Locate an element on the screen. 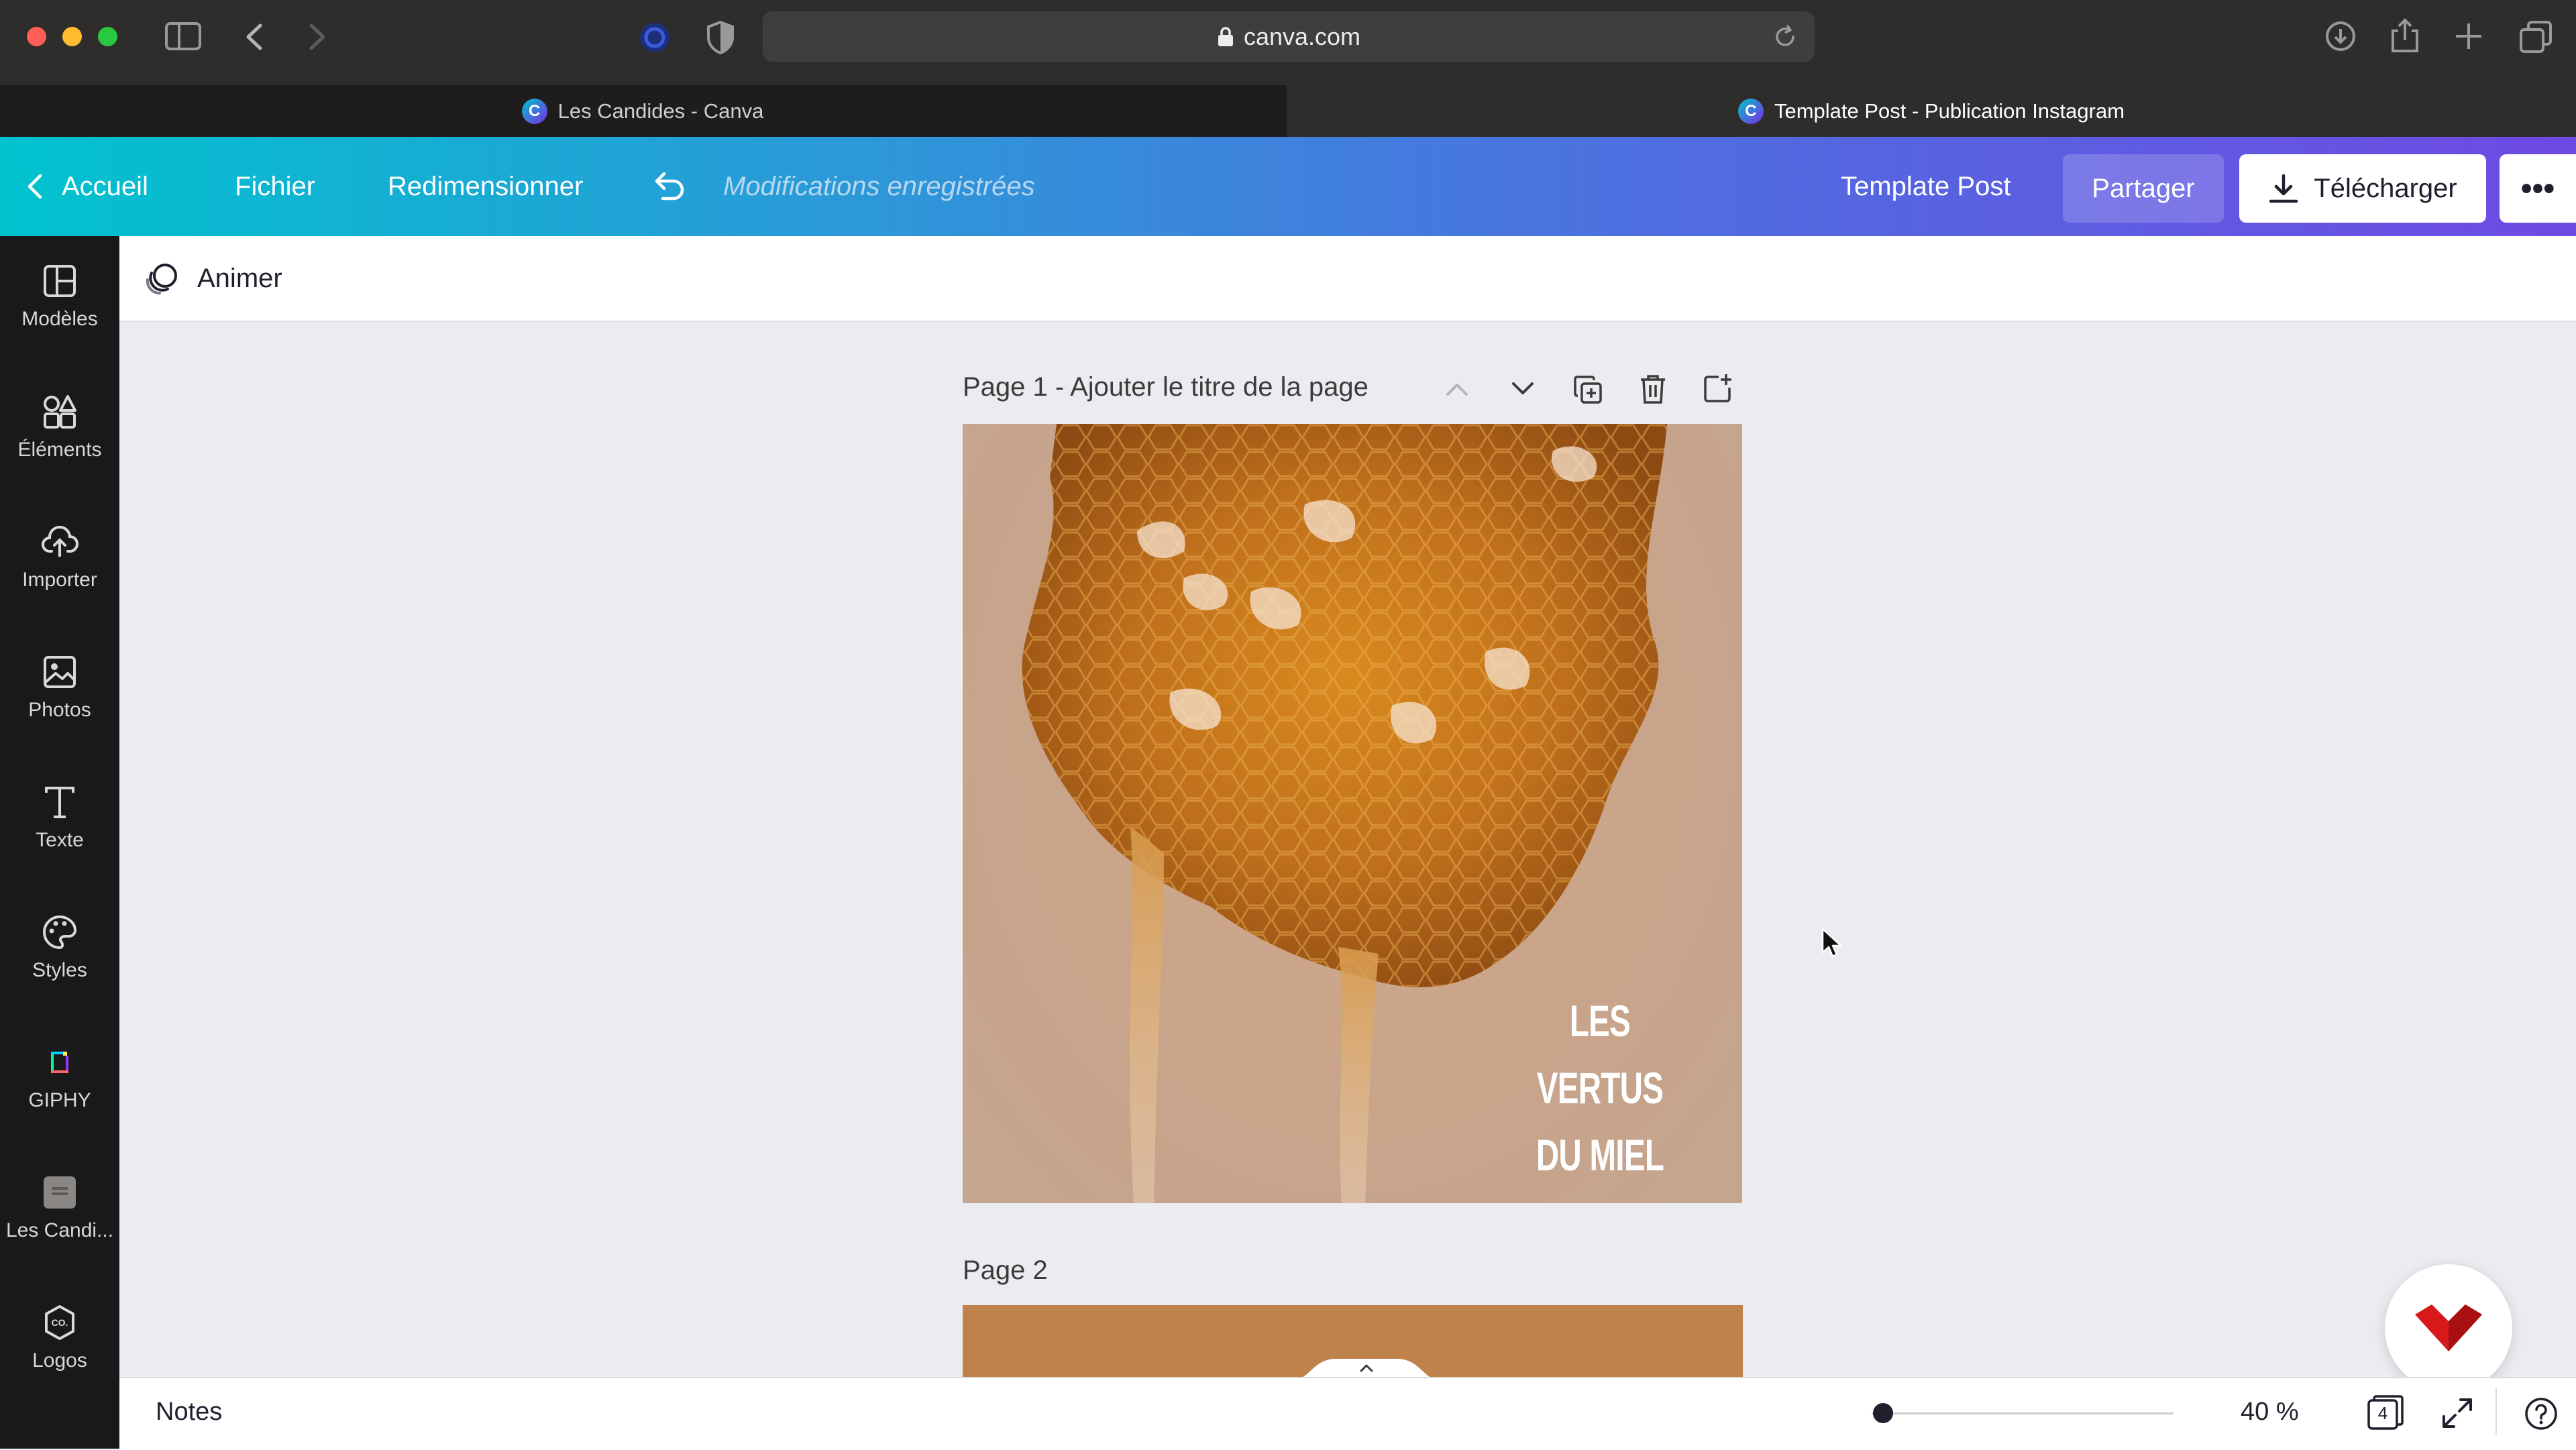 The height and width of the screenshot is (1450, 2576). browser-toolbar: canva.com is located at coordinates (1288, 42).